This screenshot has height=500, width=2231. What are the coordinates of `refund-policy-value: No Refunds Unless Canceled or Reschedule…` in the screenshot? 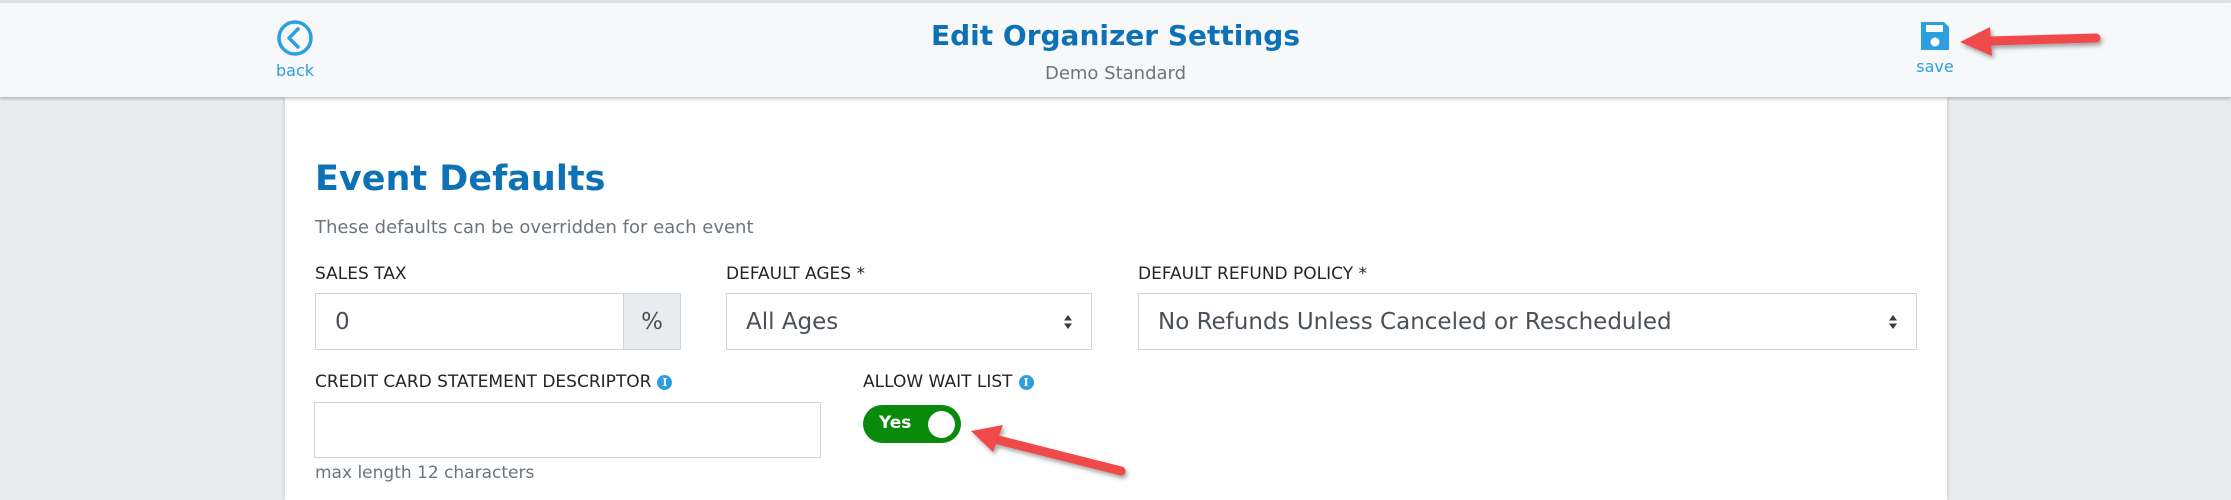 It's located at (1415, 321).